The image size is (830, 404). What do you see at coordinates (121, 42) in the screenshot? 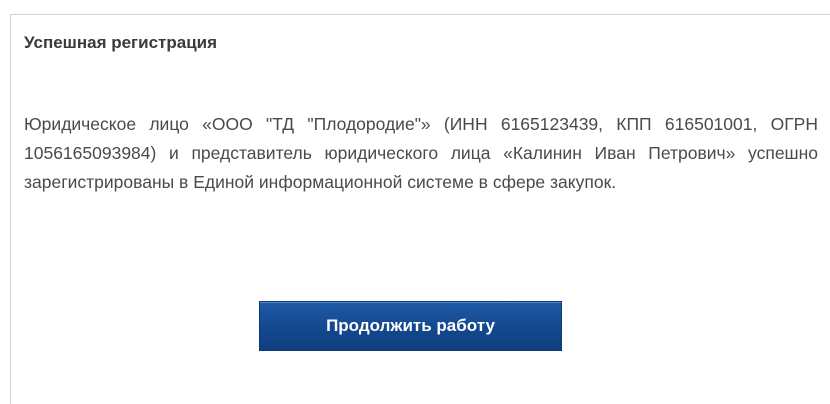
I see `panel-title: Успешная регистрация` at bounding box center [121, 42].